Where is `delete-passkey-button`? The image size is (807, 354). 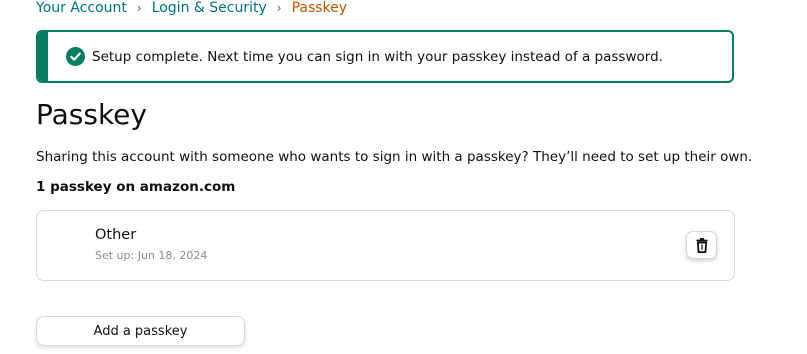 delete-passkey-button is located at coordinates (701, 245).